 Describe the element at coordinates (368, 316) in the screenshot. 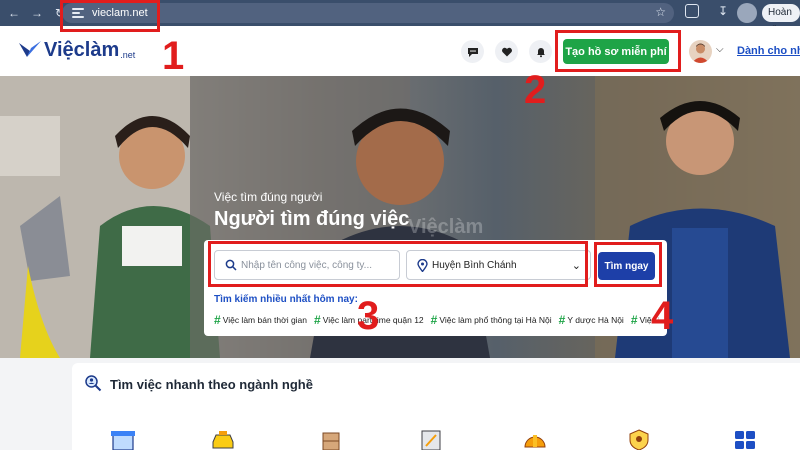

I see `annotation-number-3: 3` at that location.